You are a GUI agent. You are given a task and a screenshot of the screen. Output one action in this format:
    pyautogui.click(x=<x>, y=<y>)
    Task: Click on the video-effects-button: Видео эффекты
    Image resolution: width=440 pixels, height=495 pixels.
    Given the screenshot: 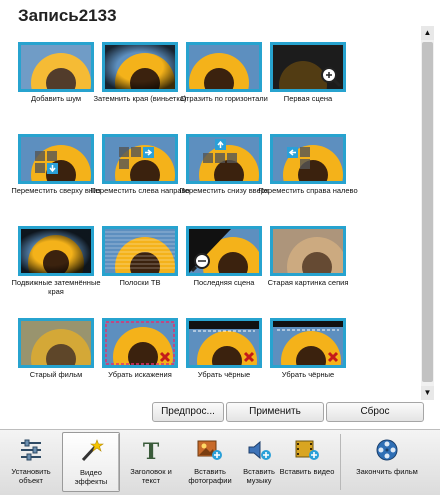 What is the action you would take?
    pyautogui.click(x=91, y=462)
    